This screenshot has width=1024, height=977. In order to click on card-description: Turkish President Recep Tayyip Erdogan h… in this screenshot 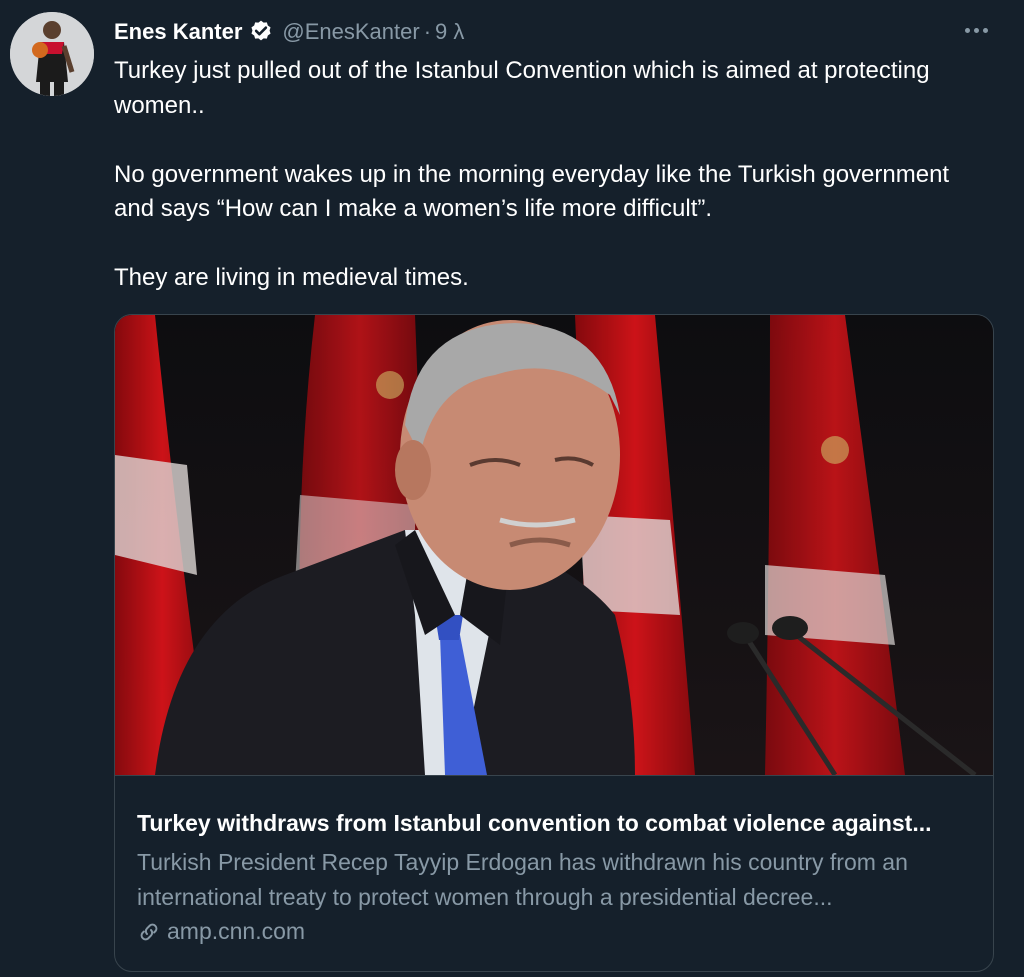, I will do `click(522, 879)`.